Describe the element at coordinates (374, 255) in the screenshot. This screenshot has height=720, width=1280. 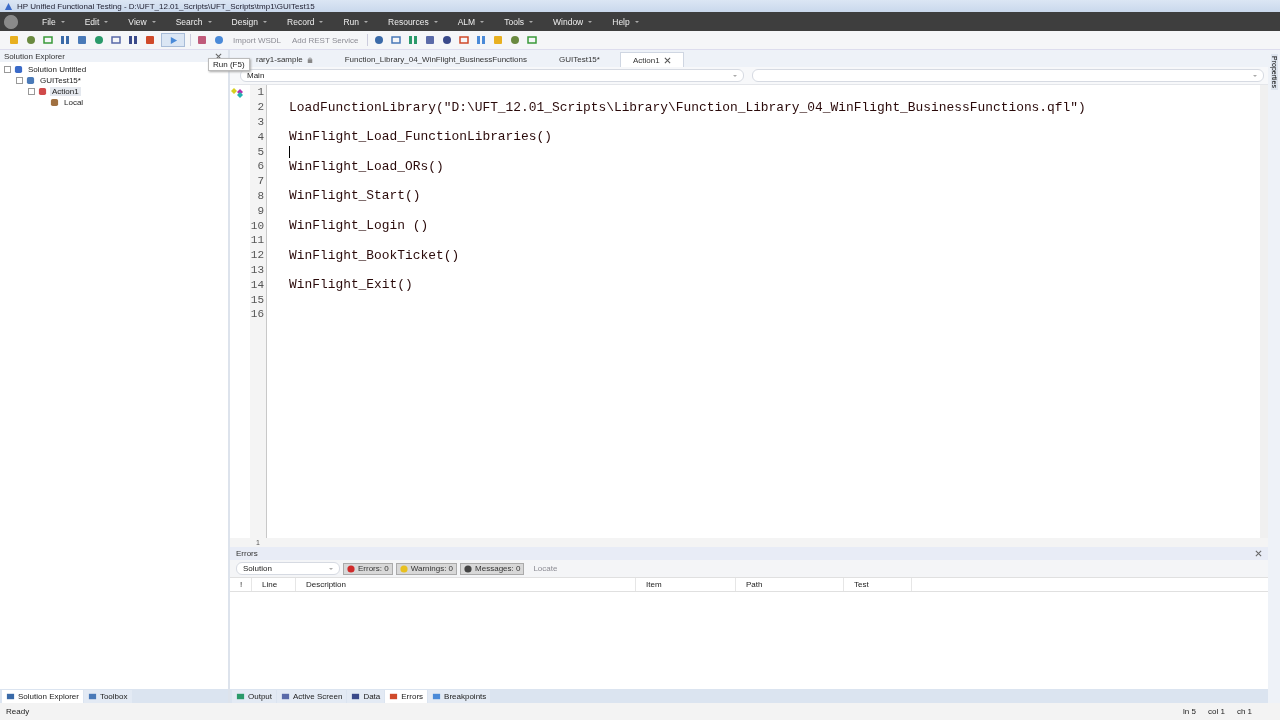
I see `code-line: WinFlight_BookTicket()` at that location.